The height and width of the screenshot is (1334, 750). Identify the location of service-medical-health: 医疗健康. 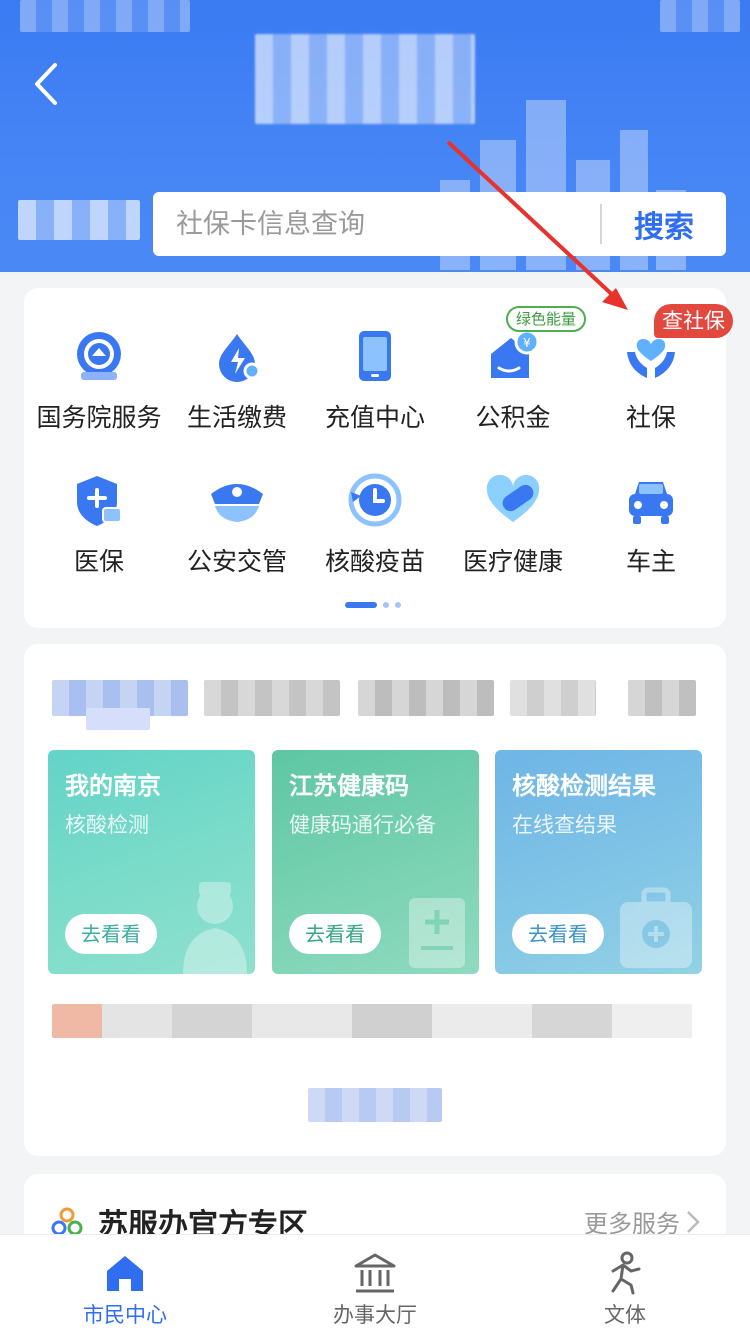
(513, 504).